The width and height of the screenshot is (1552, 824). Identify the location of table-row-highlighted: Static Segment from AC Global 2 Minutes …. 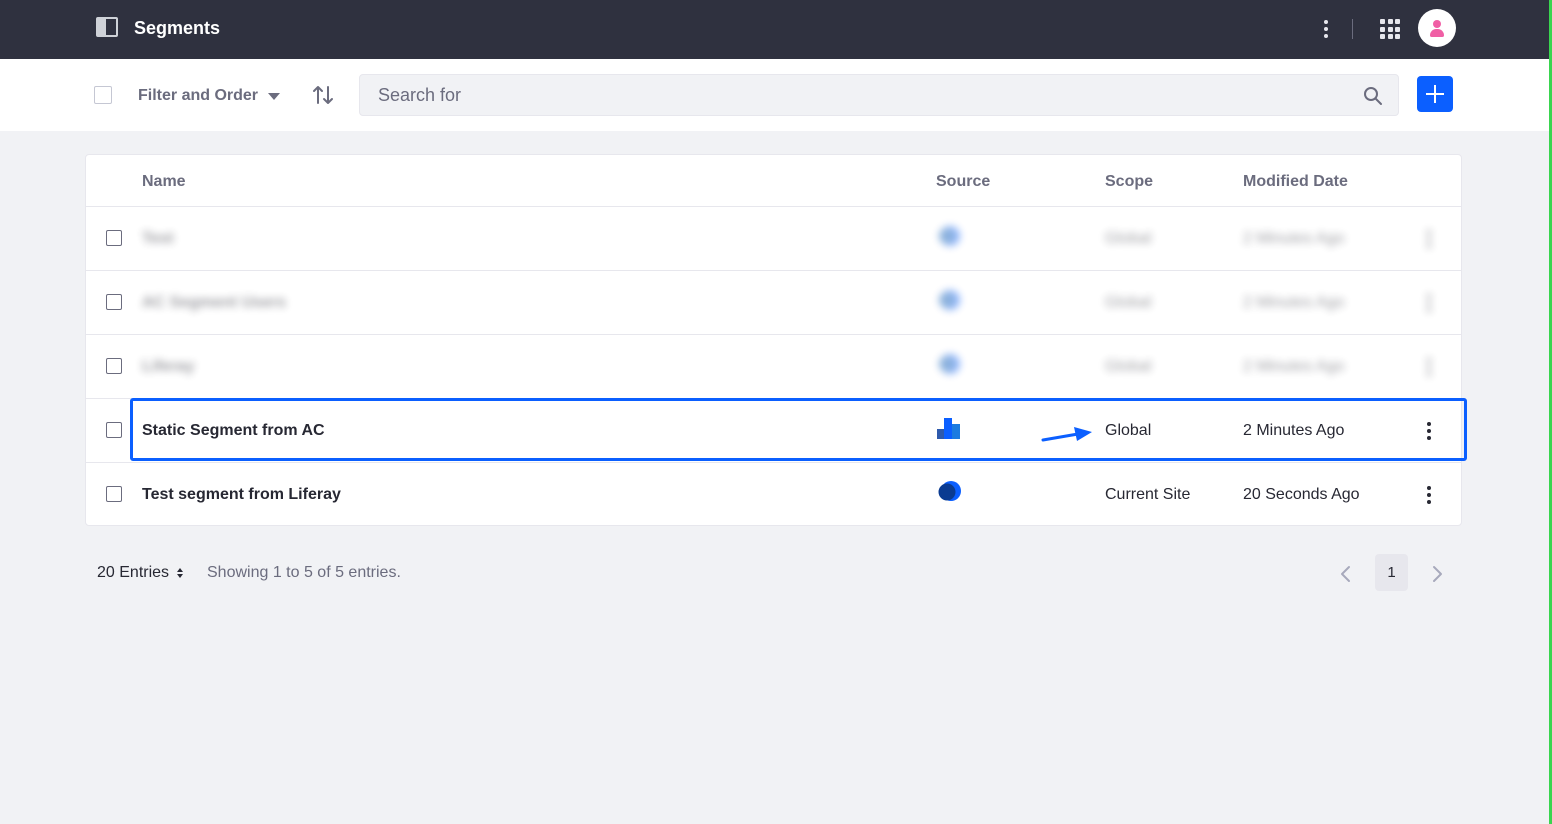
(773, 430).